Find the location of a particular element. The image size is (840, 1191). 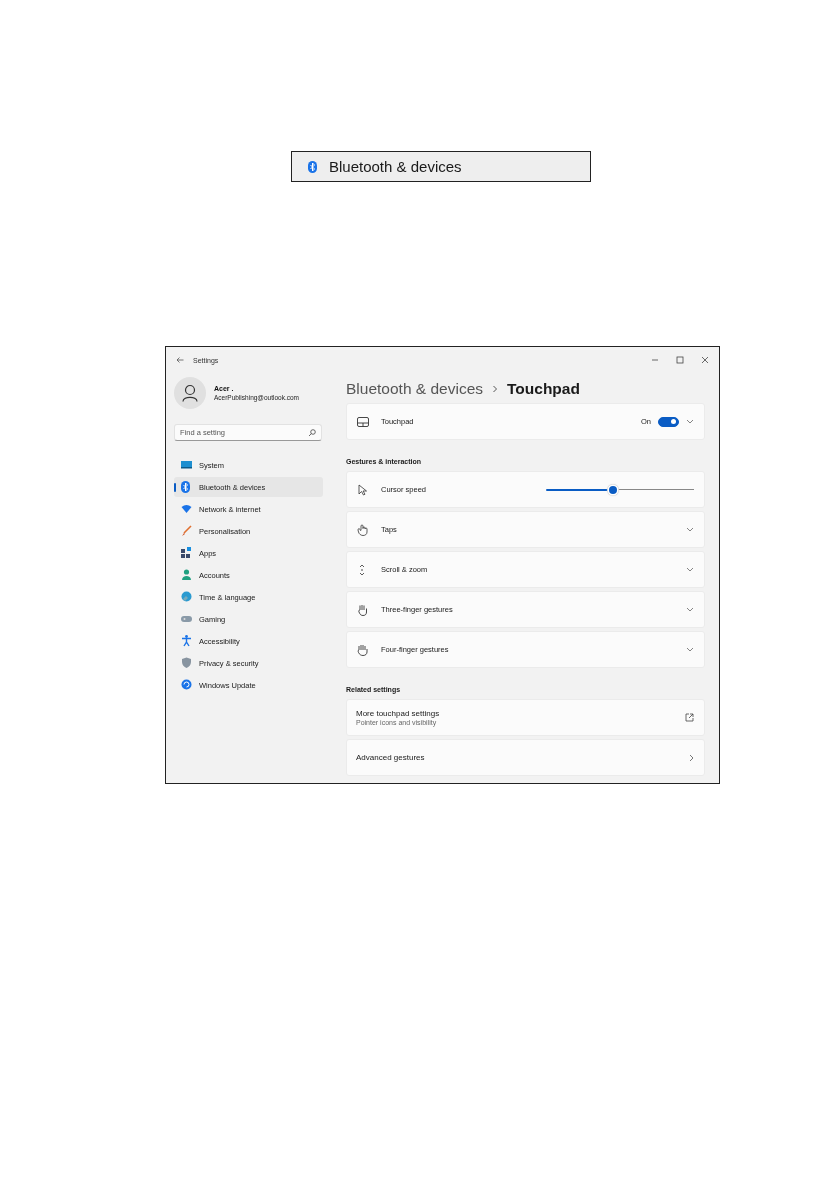

setting-label: Advanced gestures is located at coordinates (391, 757).